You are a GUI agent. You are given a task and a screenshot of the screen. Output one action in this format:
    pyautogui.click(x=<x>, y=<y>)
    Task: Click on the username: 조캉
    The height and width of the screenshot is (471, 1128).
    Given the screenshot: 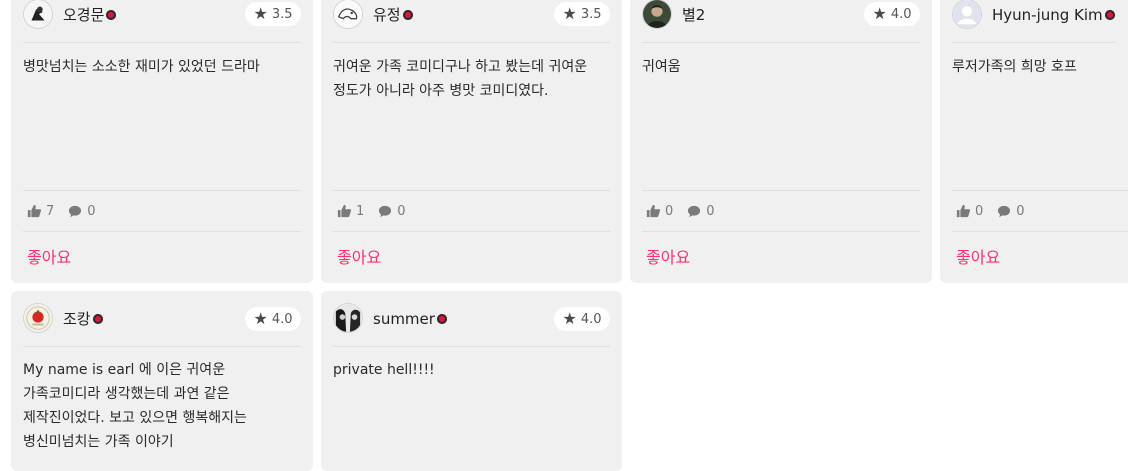 What is the action you would take?
    pyautogui.click(x=77, y=319)
    